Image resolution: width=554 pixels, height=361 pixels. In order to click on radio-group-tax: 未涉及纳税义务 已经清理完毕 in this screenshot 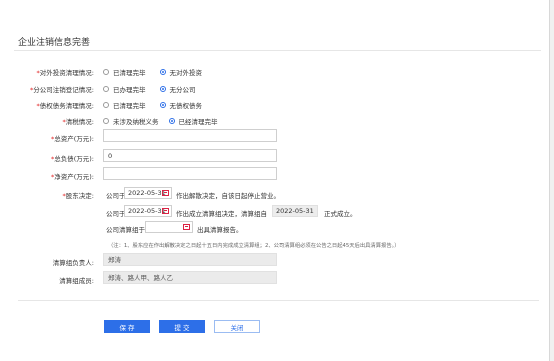, I will do `click(167, 121)`.